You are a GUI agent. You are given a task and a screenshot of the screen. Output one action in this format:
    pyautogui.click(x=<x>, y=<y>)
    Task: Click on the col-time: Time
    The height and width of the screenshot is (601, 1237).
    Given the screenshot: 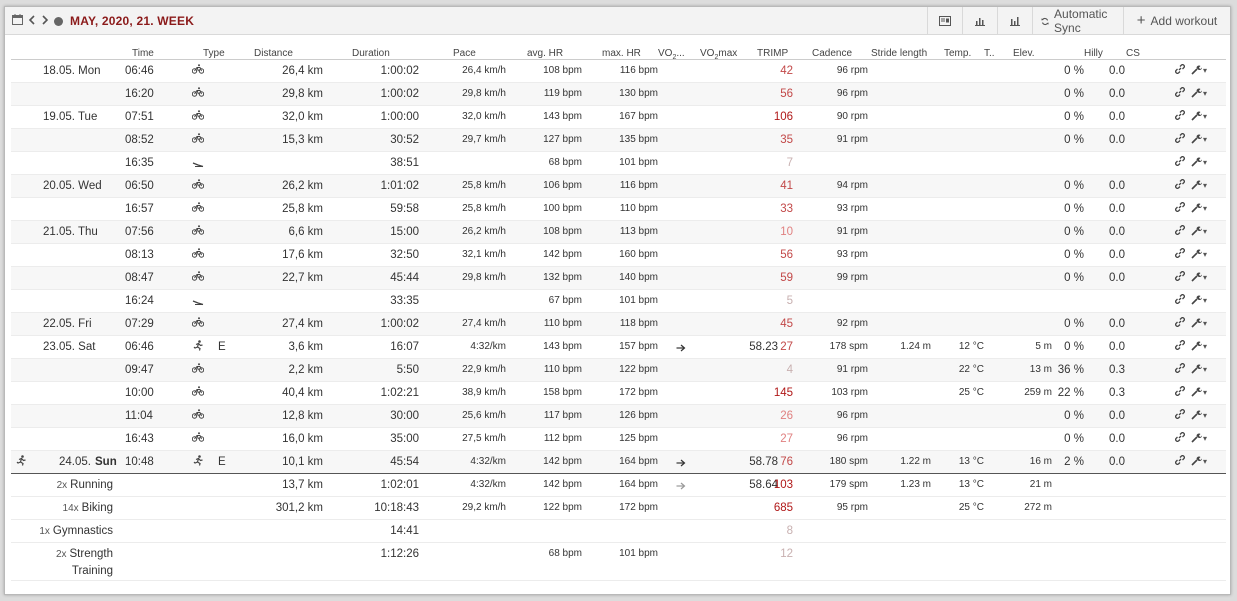 What is the action you would take?
    pyautogui.click(x=143, y=53)
    